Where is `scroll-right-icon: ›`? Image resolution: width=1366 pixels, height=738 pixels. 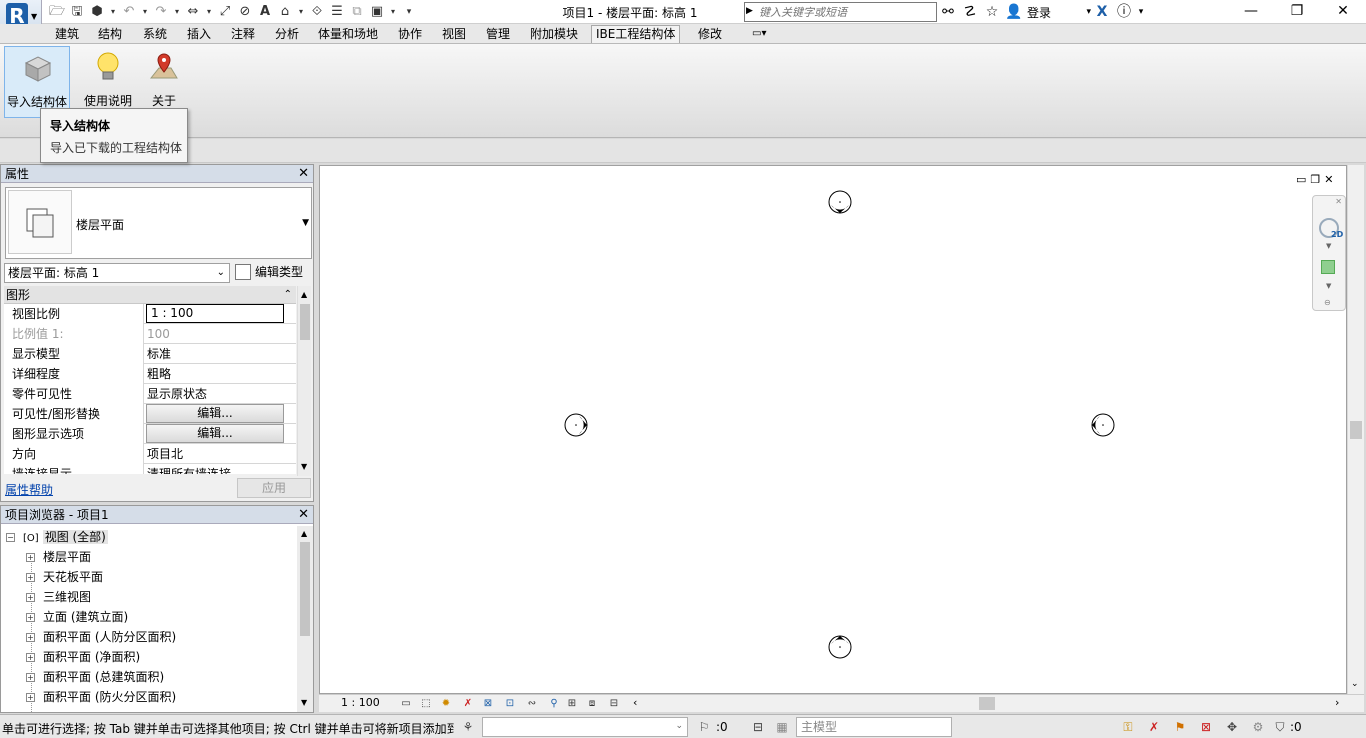
scroll-right-icon: › is located at coordinates (1337, 702).